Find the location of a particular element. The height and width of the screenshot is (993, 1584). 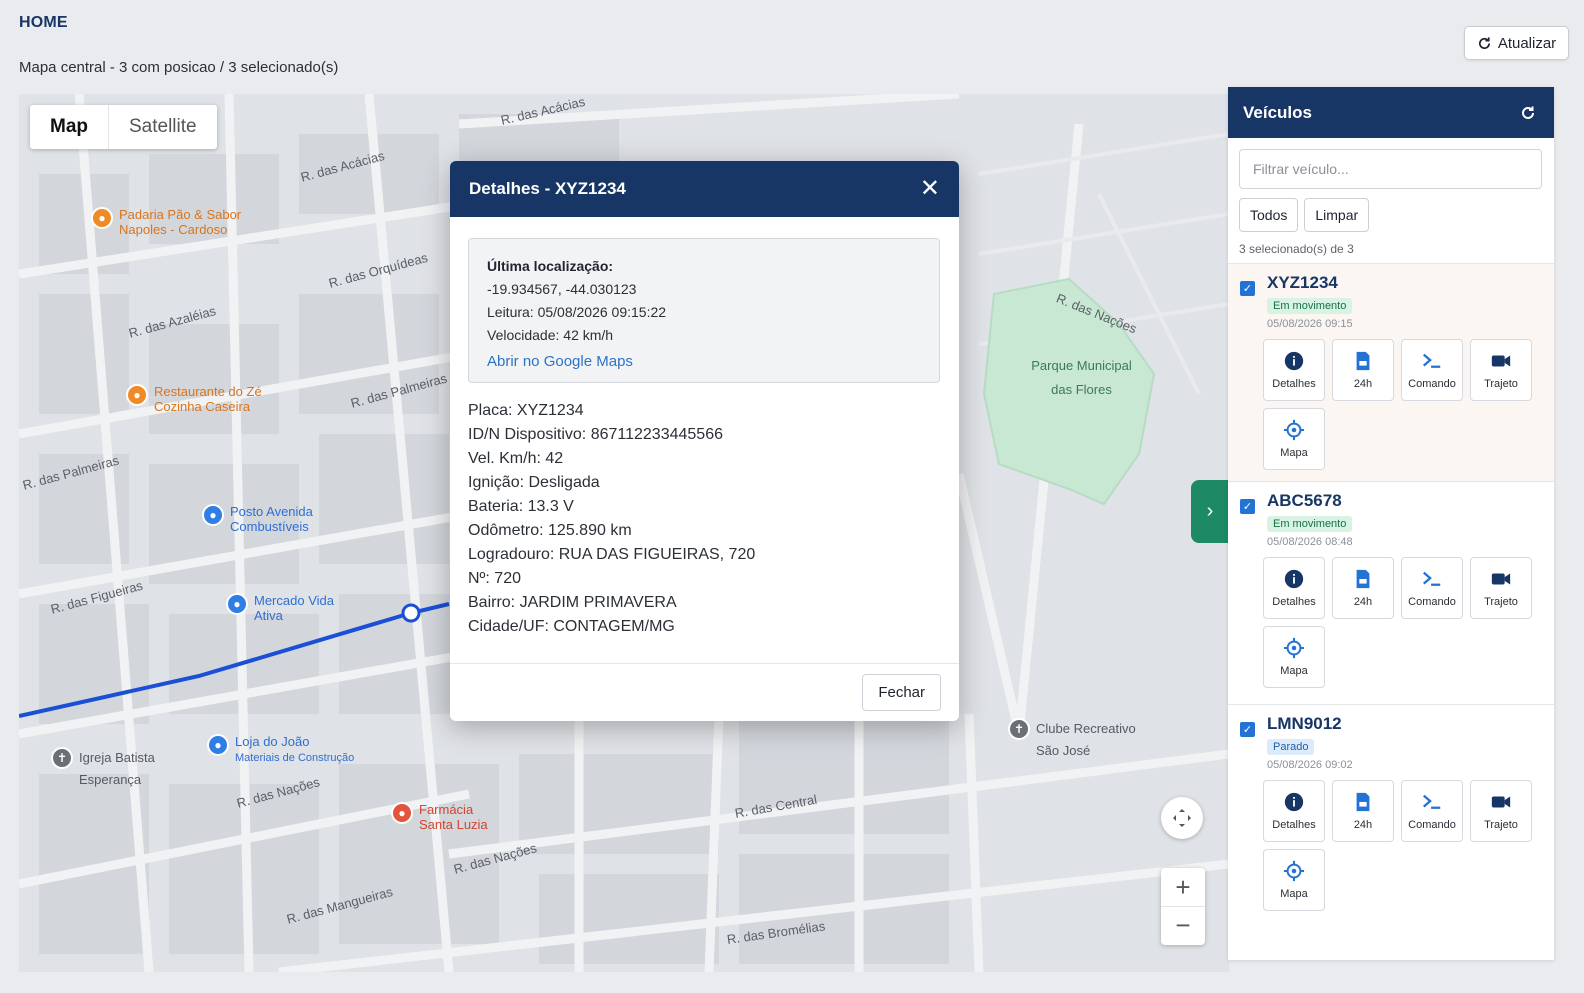

poi-name: Clube Recreativo is located at coordinates (1086, 728).